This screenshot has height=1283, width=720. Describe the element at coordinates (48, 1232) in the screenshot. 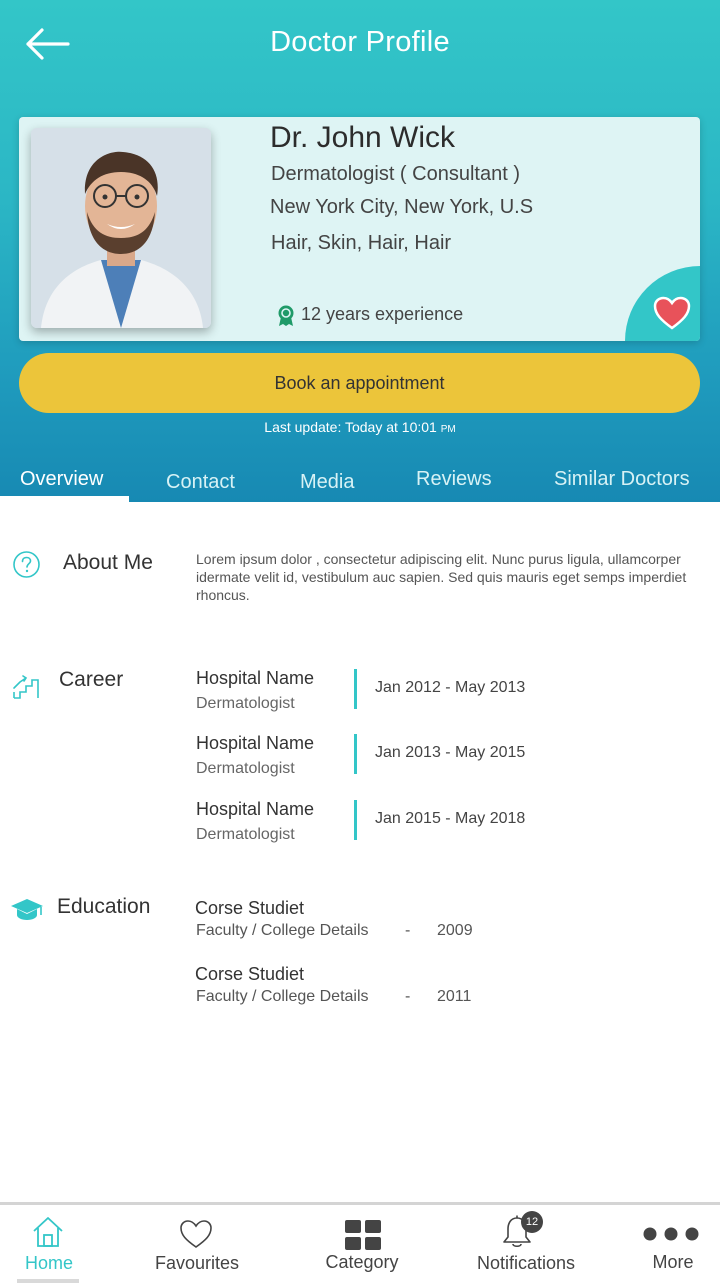

I see `home-icon` at that location.